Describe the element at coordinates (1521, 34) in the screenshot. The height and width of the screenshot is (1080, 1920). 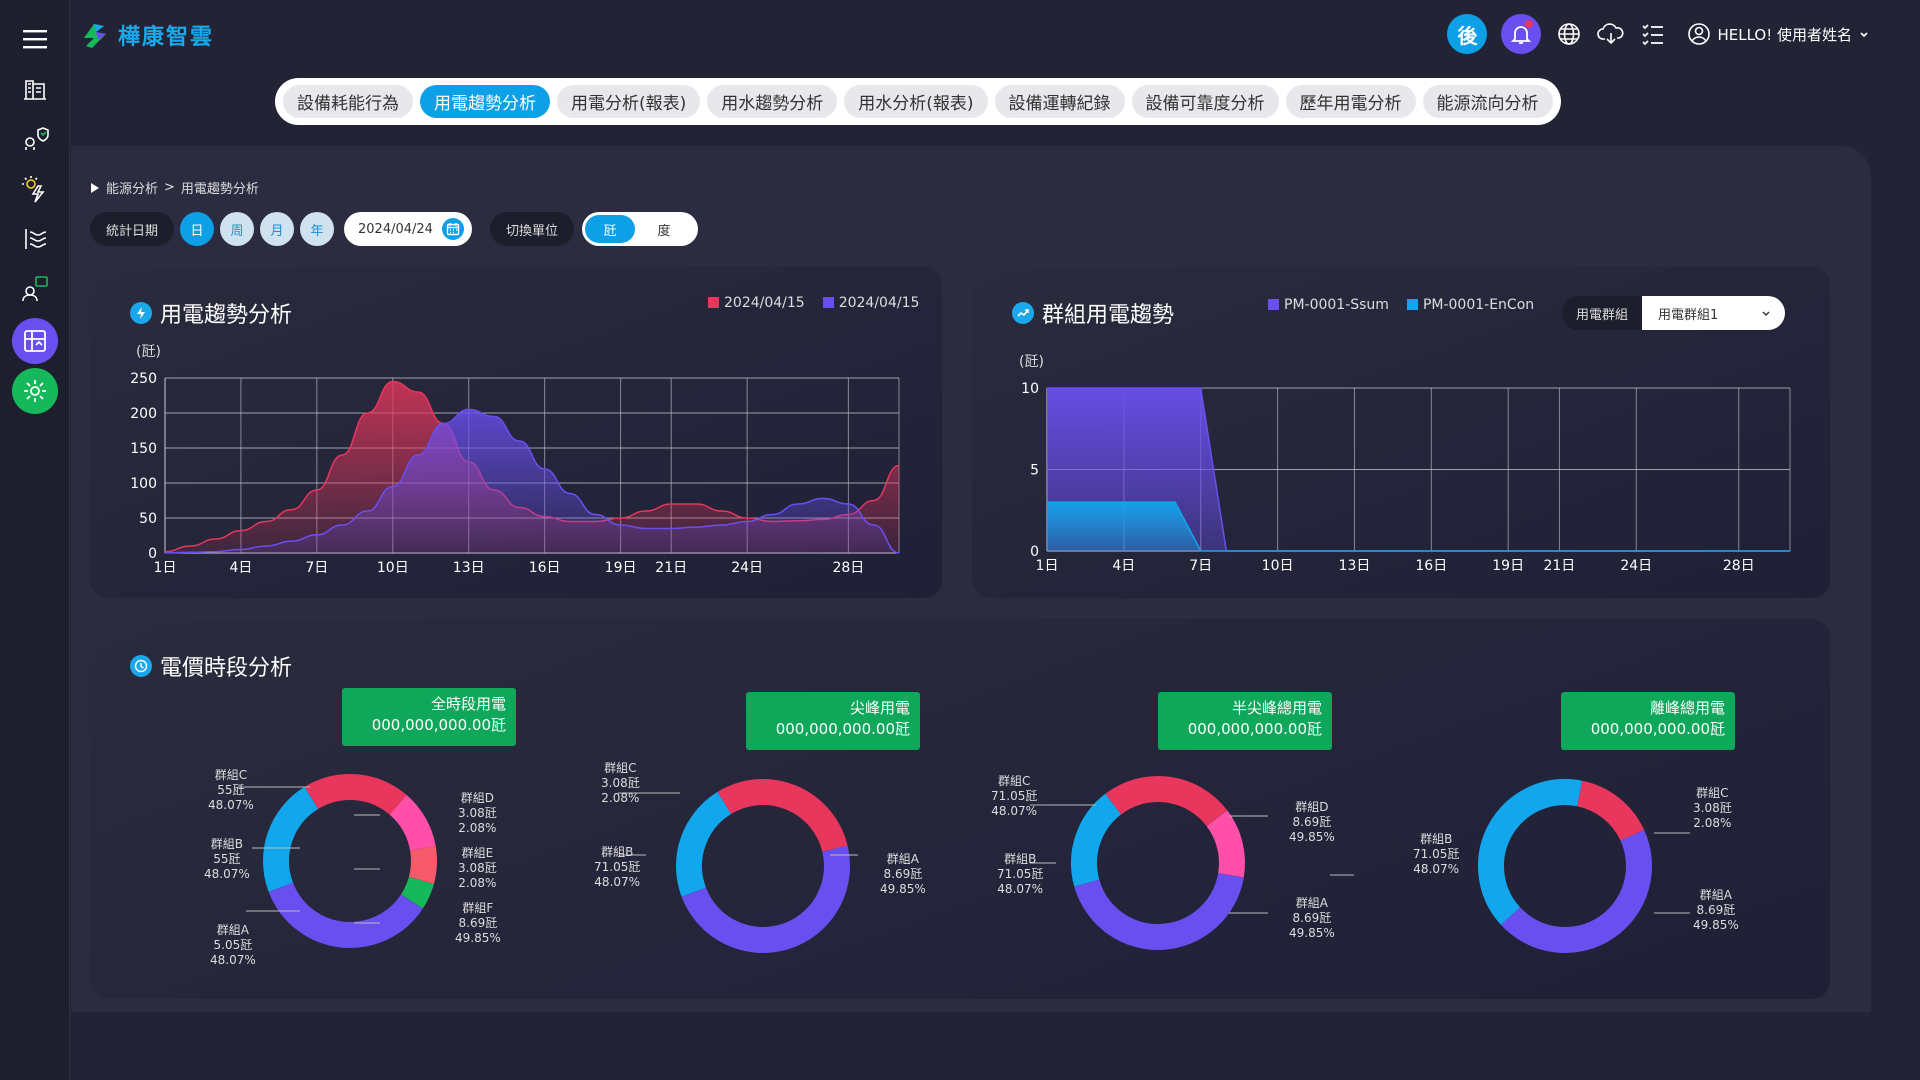
I see `notification-button` at that location.